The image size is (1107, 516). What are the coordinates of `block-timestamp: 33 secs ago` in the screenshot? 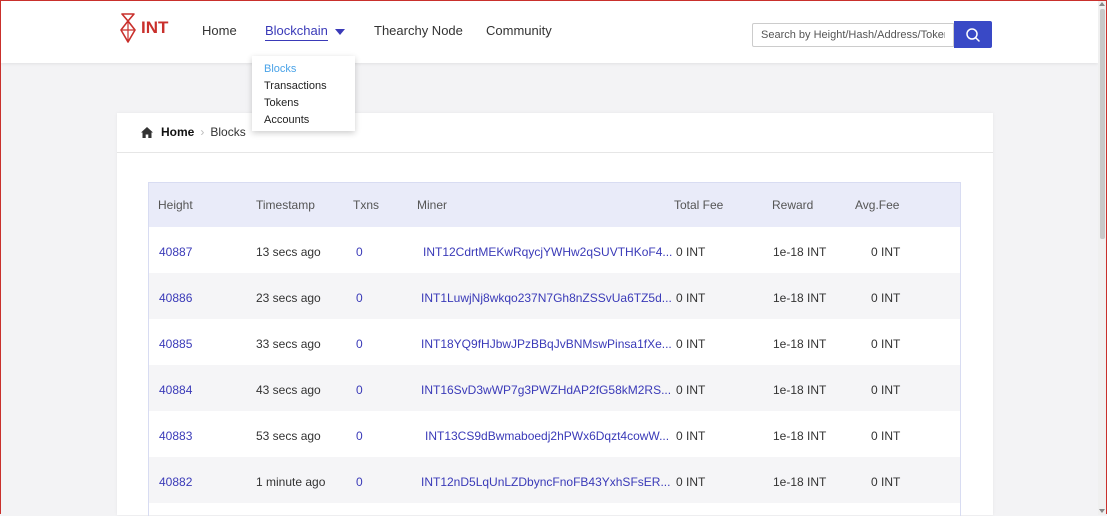 It's located at (288, 344).